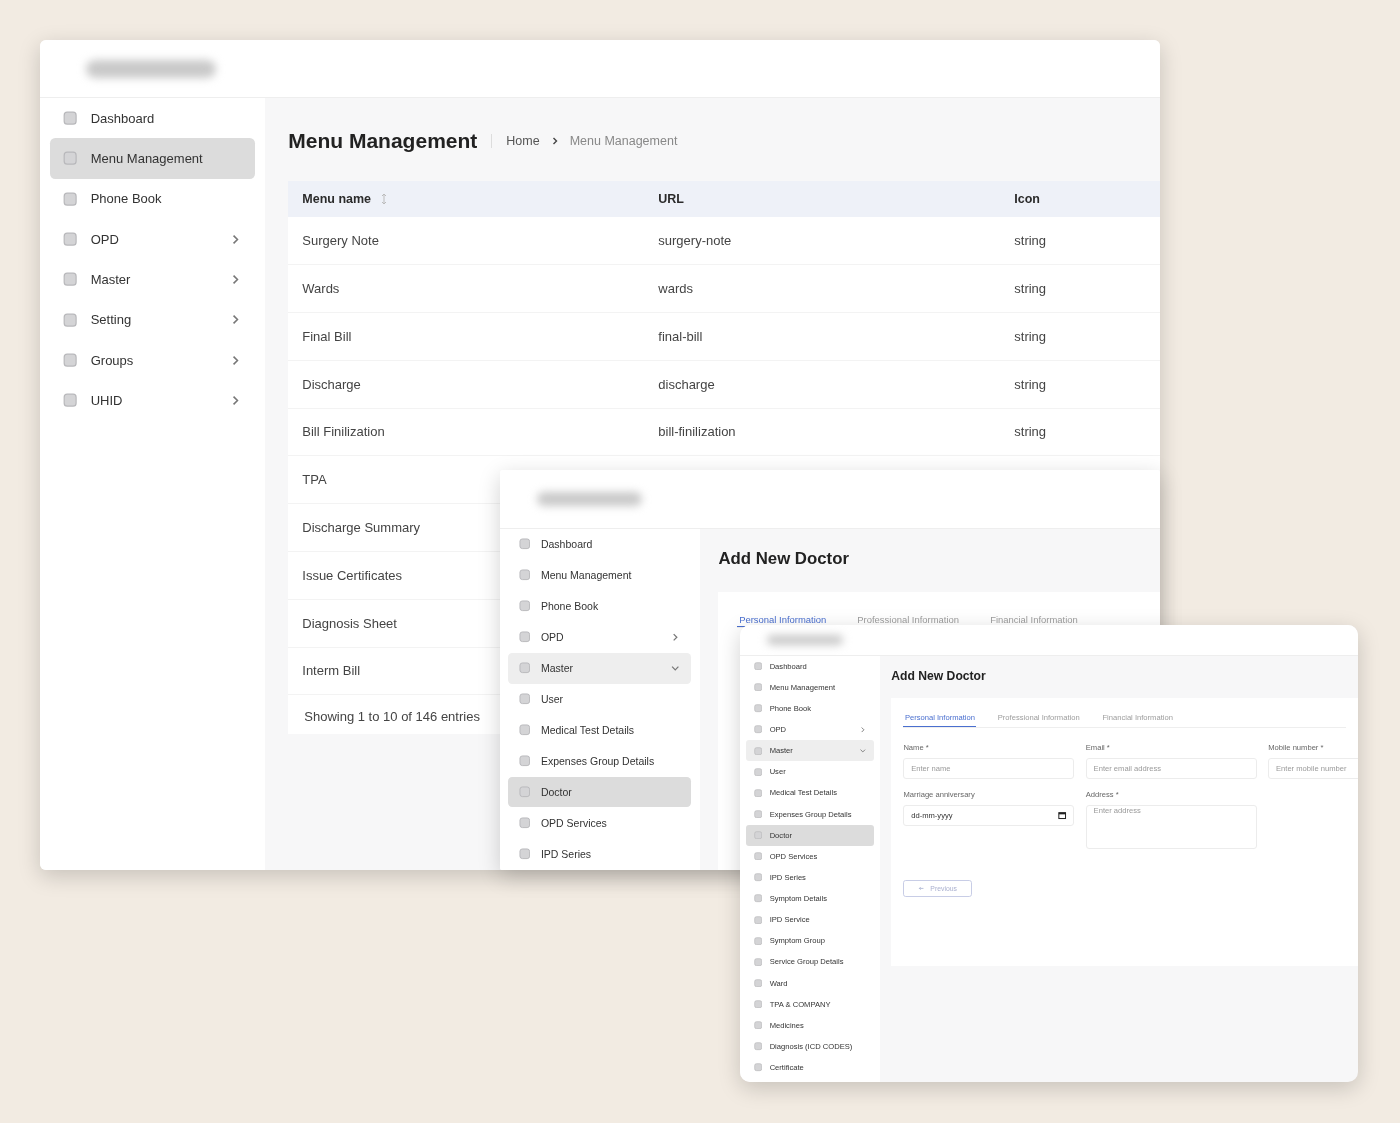  Describe the element at coordinates (314, 480) in the screenshot. I see `table-cell: TPA` at that location.